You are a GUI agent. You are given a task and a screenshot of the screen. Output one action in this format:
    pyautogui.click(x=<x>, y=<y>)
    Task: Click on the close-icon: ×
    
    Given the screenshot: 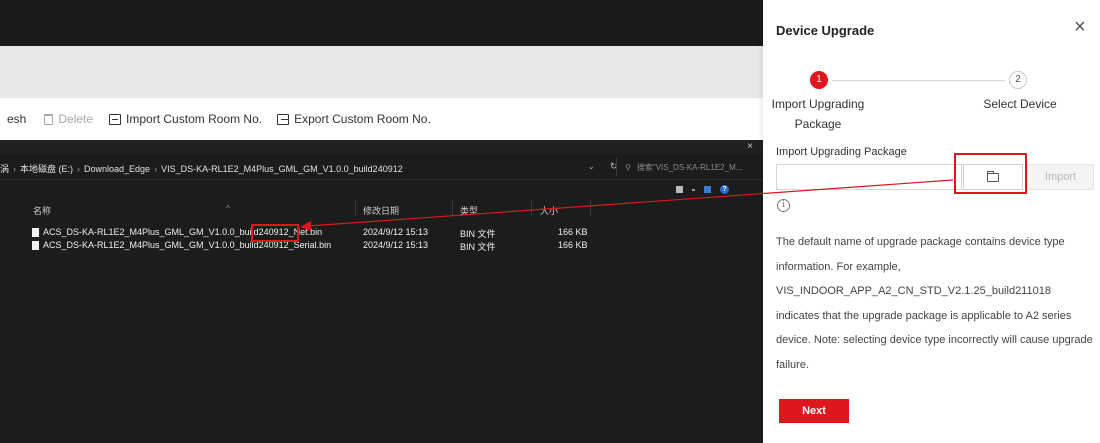 What is the action you would take?
    pyautogui.click(x=1080, y=27)
    